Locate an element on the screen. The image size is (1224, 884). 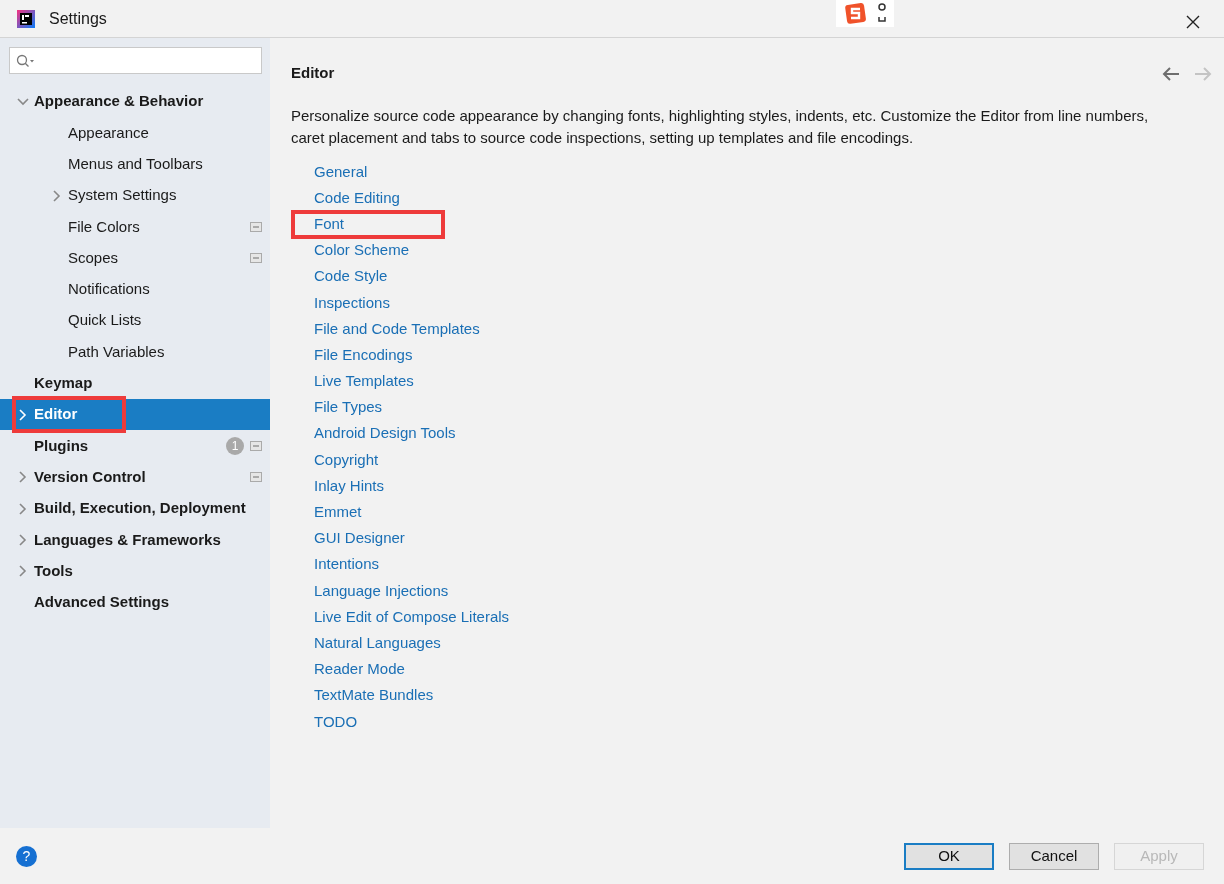
tree-item: Appearance is located at coordinates (135, 133).